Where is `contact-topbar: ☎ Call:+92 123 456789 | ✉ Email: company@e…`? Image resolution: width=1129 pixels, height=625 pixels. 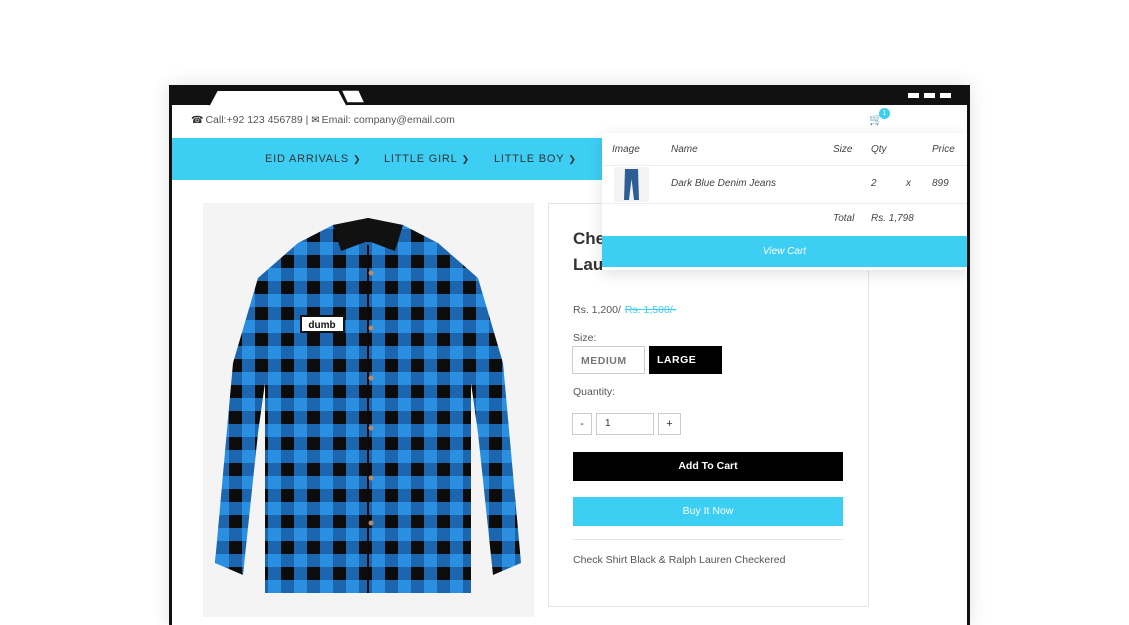
contact-topbar: ☎ Call:+92 123 456789 | ✉ Email: company@e… is located at coordinates (569, 120).